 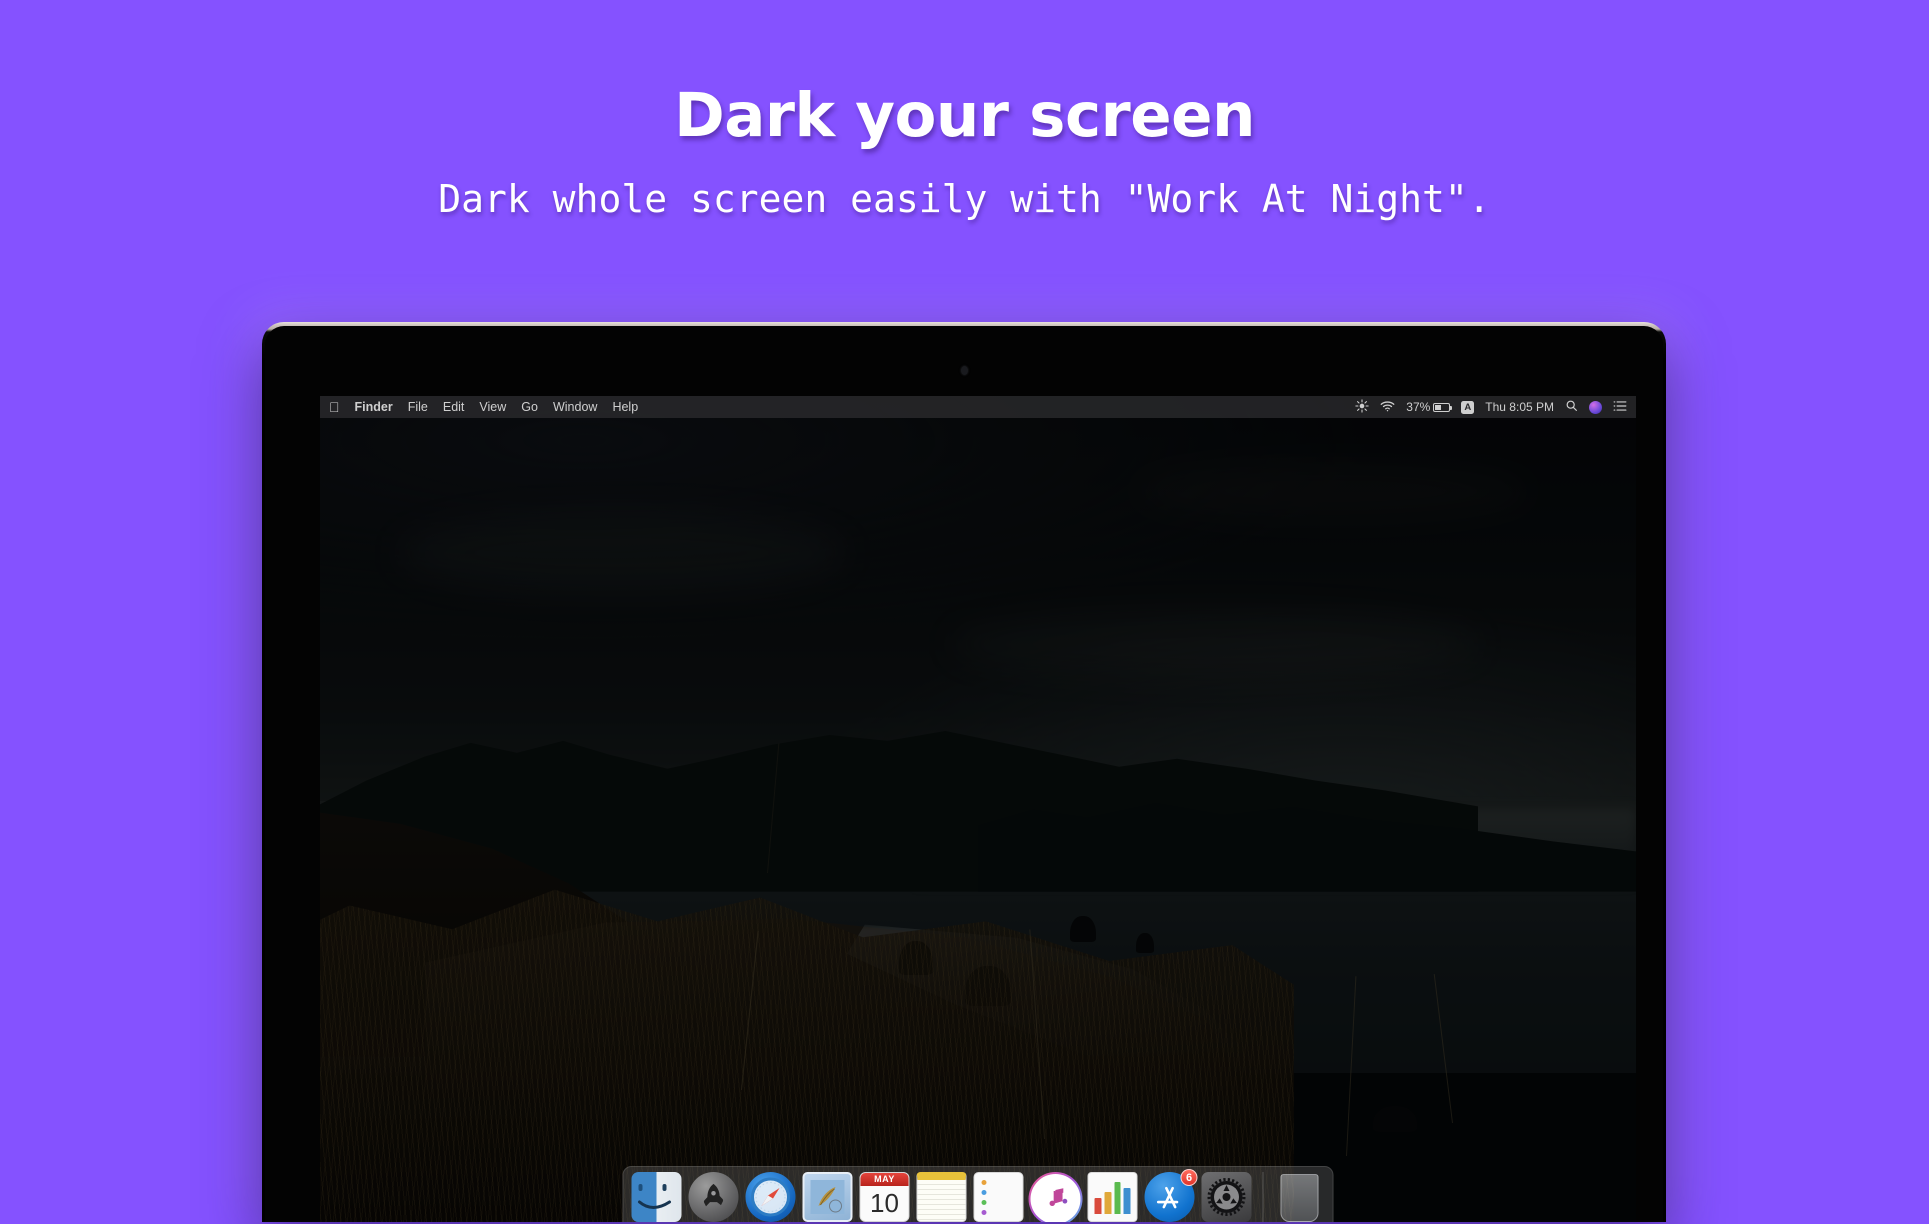 I want to click on dock-item-reminders, so click(x=999, y=1197).